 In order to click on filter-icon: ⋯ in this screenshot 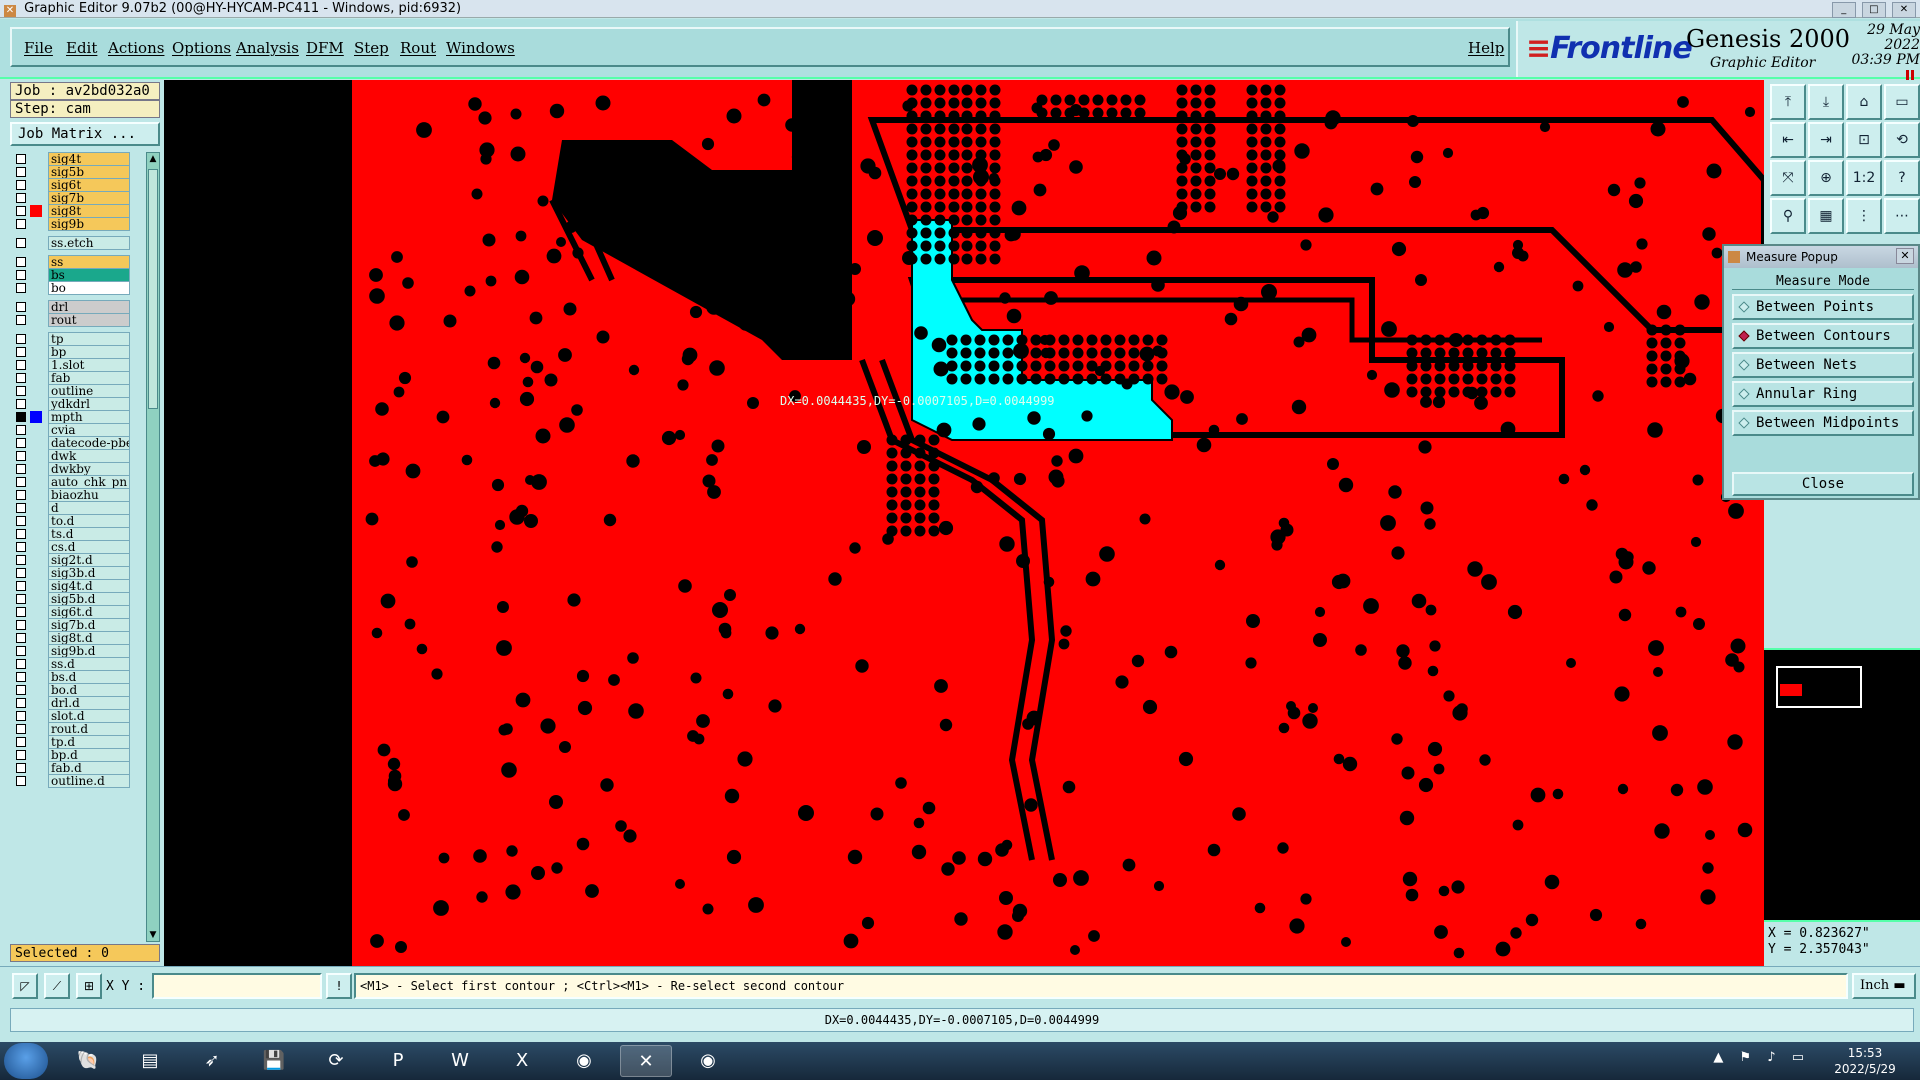, I will do `click(1902, 216)`.